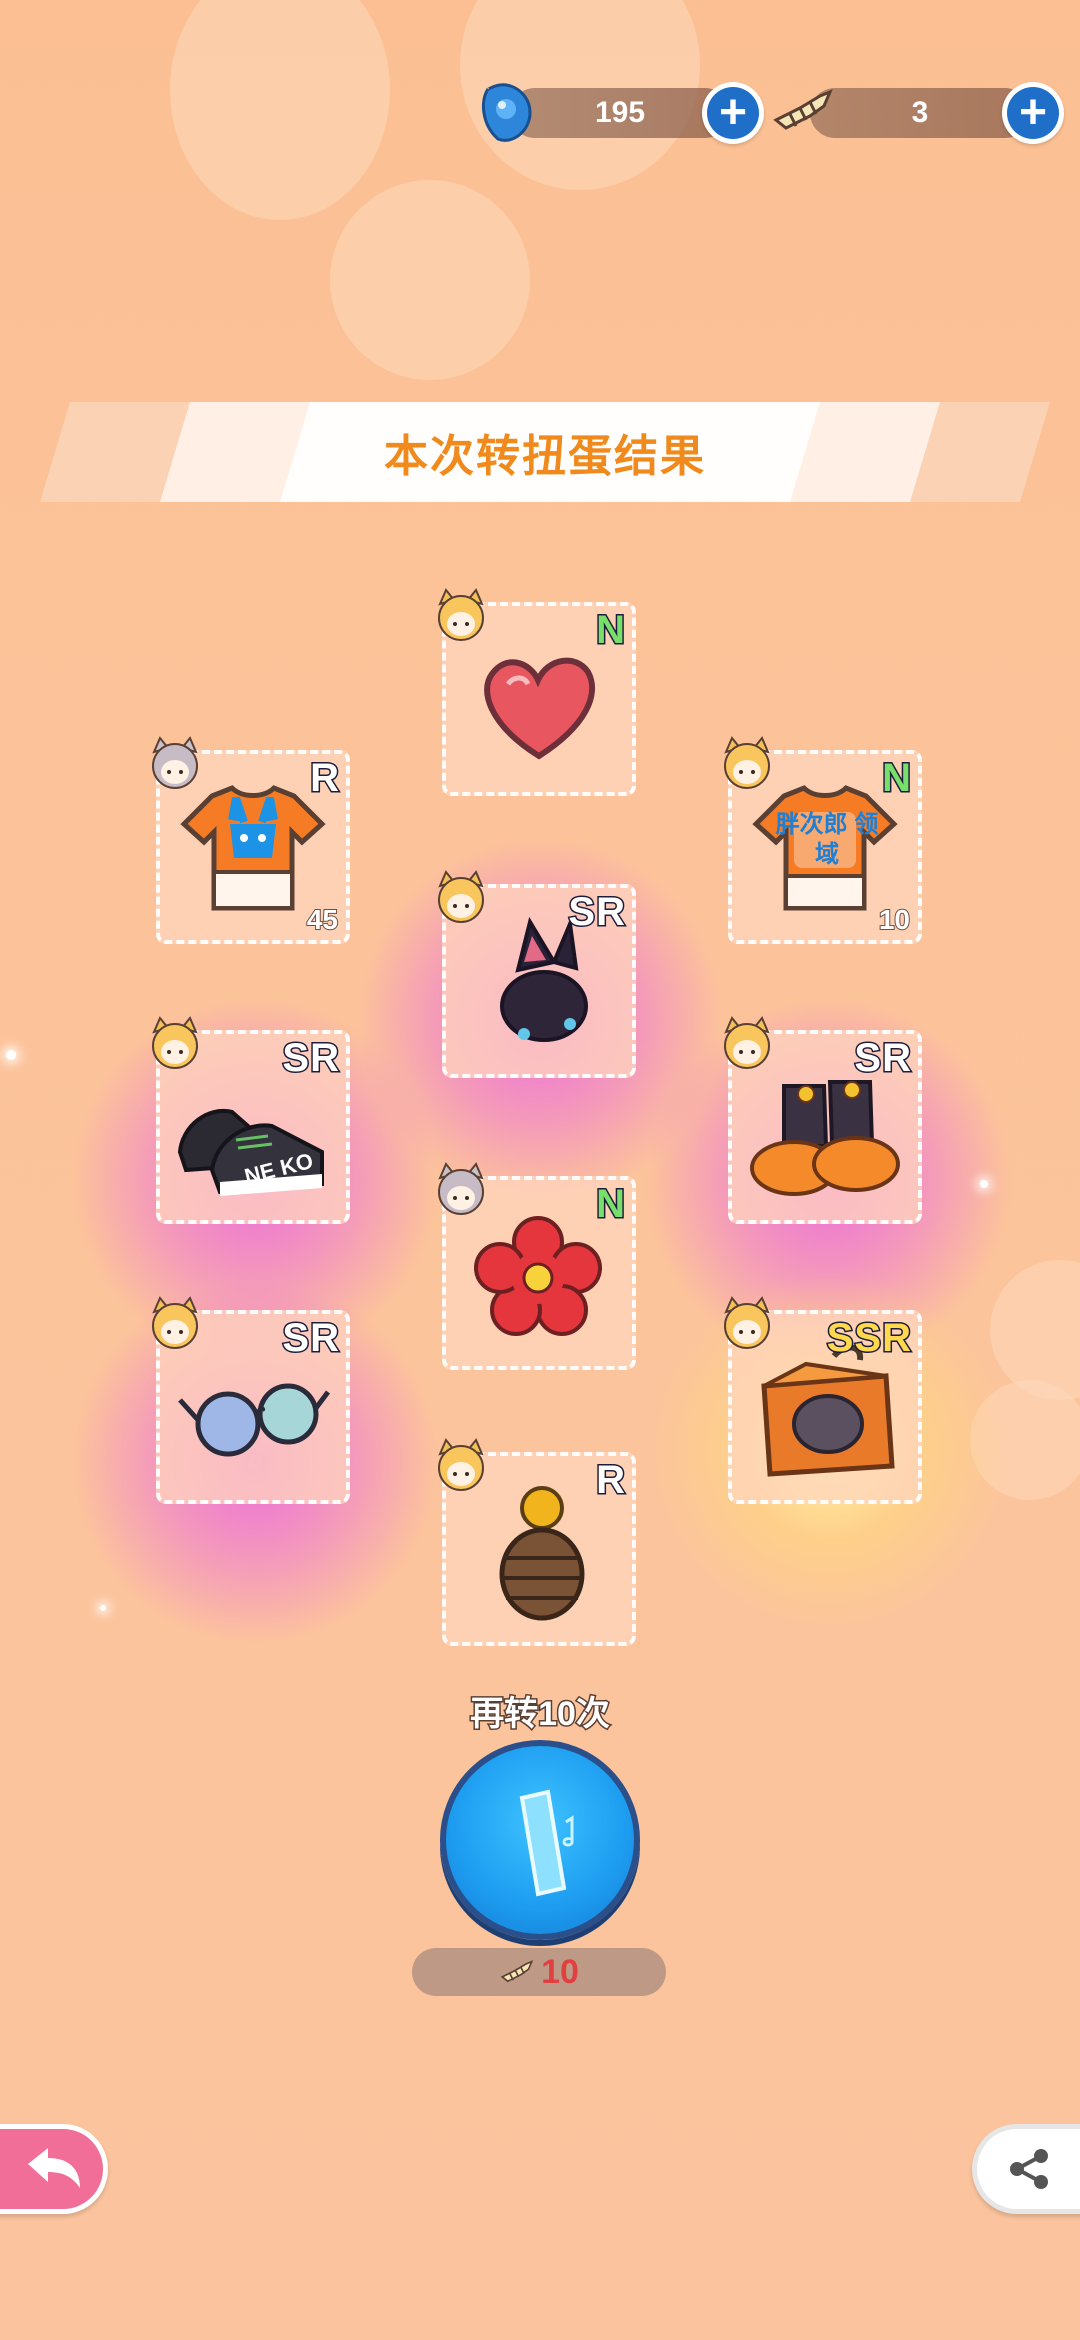 The image size is (1080, 2340). What do you see at coordinates (1029, 2169) in the screenshot?
I see `share-icon` at bounding box center [1029, 2169].